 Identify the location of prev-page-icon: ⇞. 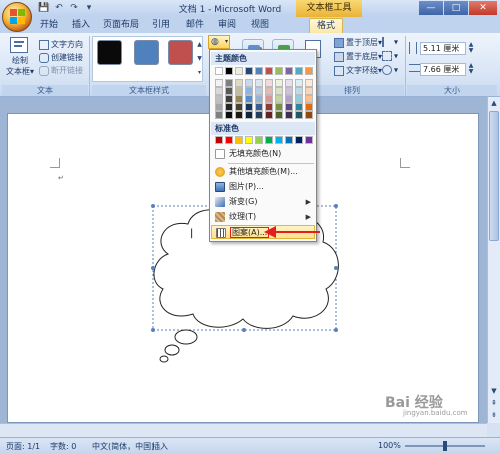
(494, 403).